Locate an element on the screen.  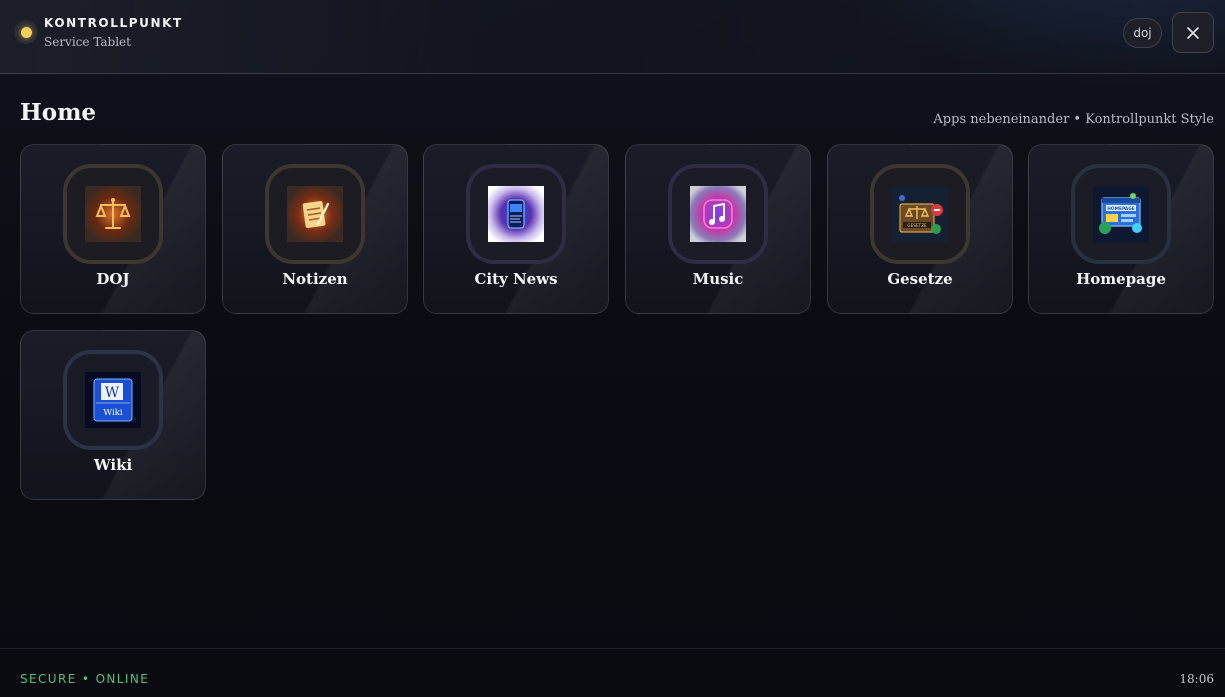
app-tile-gesetze: GESETZE Gesetze is located at coordinates (920, 229).